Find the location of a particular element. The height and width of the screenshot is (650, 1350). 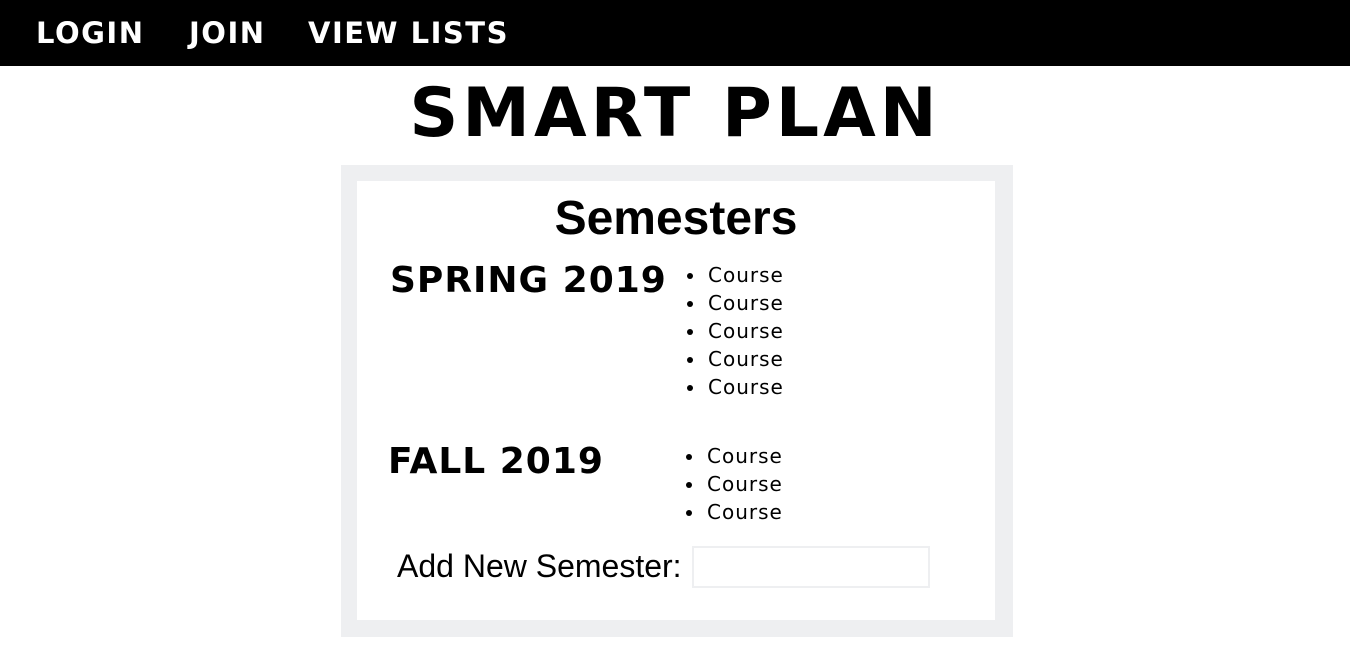

add-semester-input is located at coordinates (811, 567).